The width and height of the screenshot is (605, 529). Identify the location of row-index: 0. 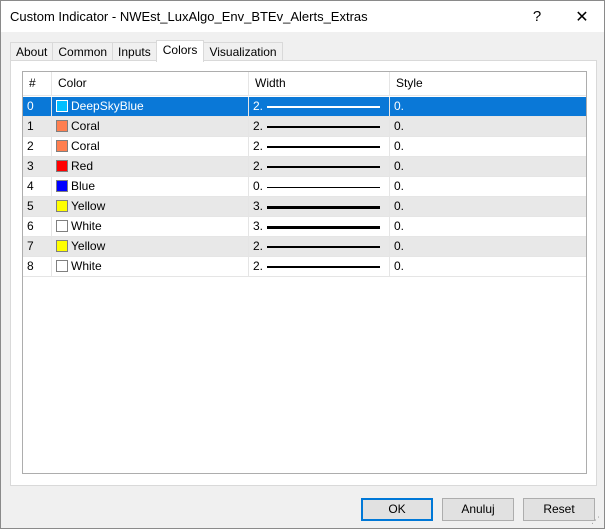
(37, 107).